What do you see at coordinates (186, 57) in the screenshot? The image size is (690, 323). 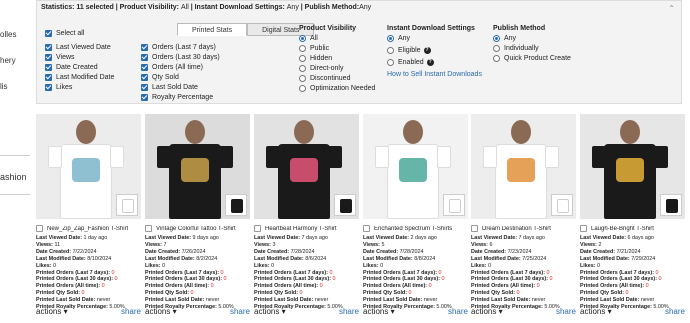 I see `stat-checkbox-label: Orders (Last 30 days)` at bounding box center [186, 57].